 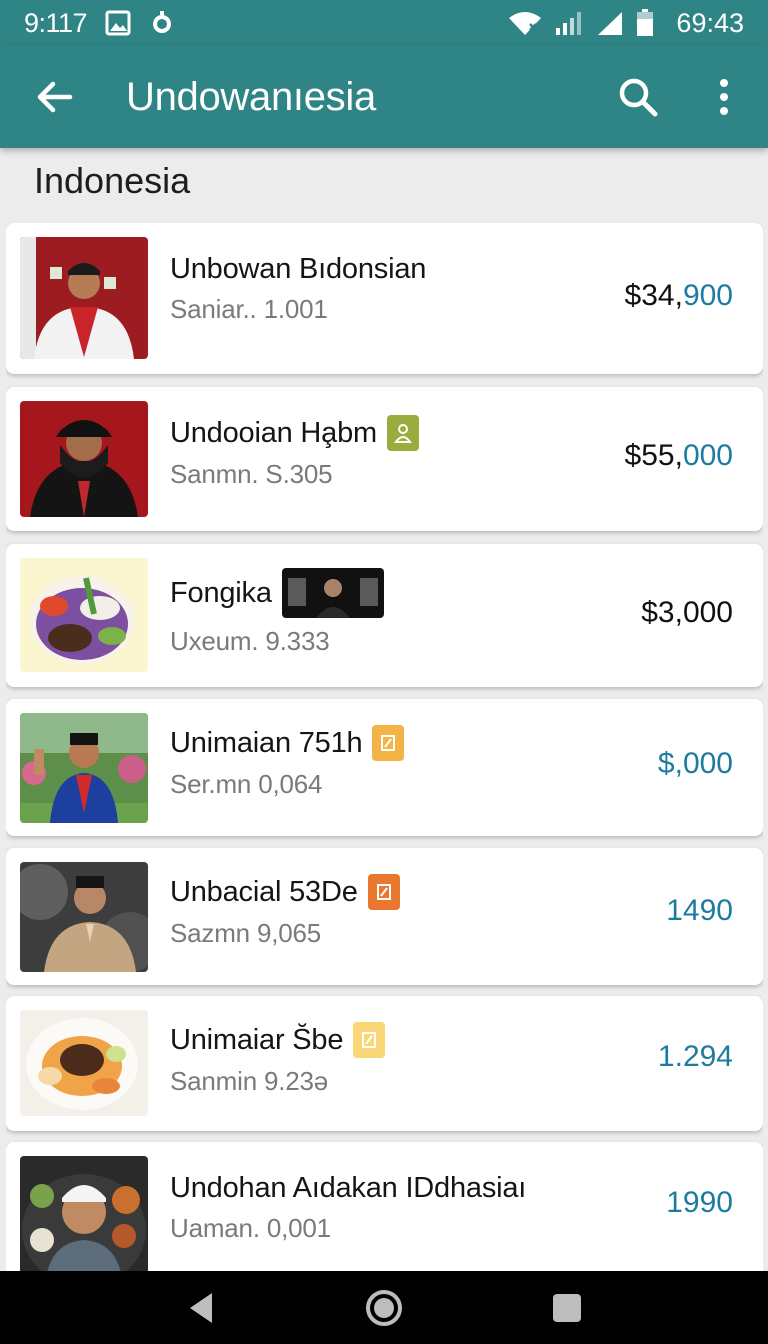 I want to click on price-accent: $,000, so click(x=695, y=763).